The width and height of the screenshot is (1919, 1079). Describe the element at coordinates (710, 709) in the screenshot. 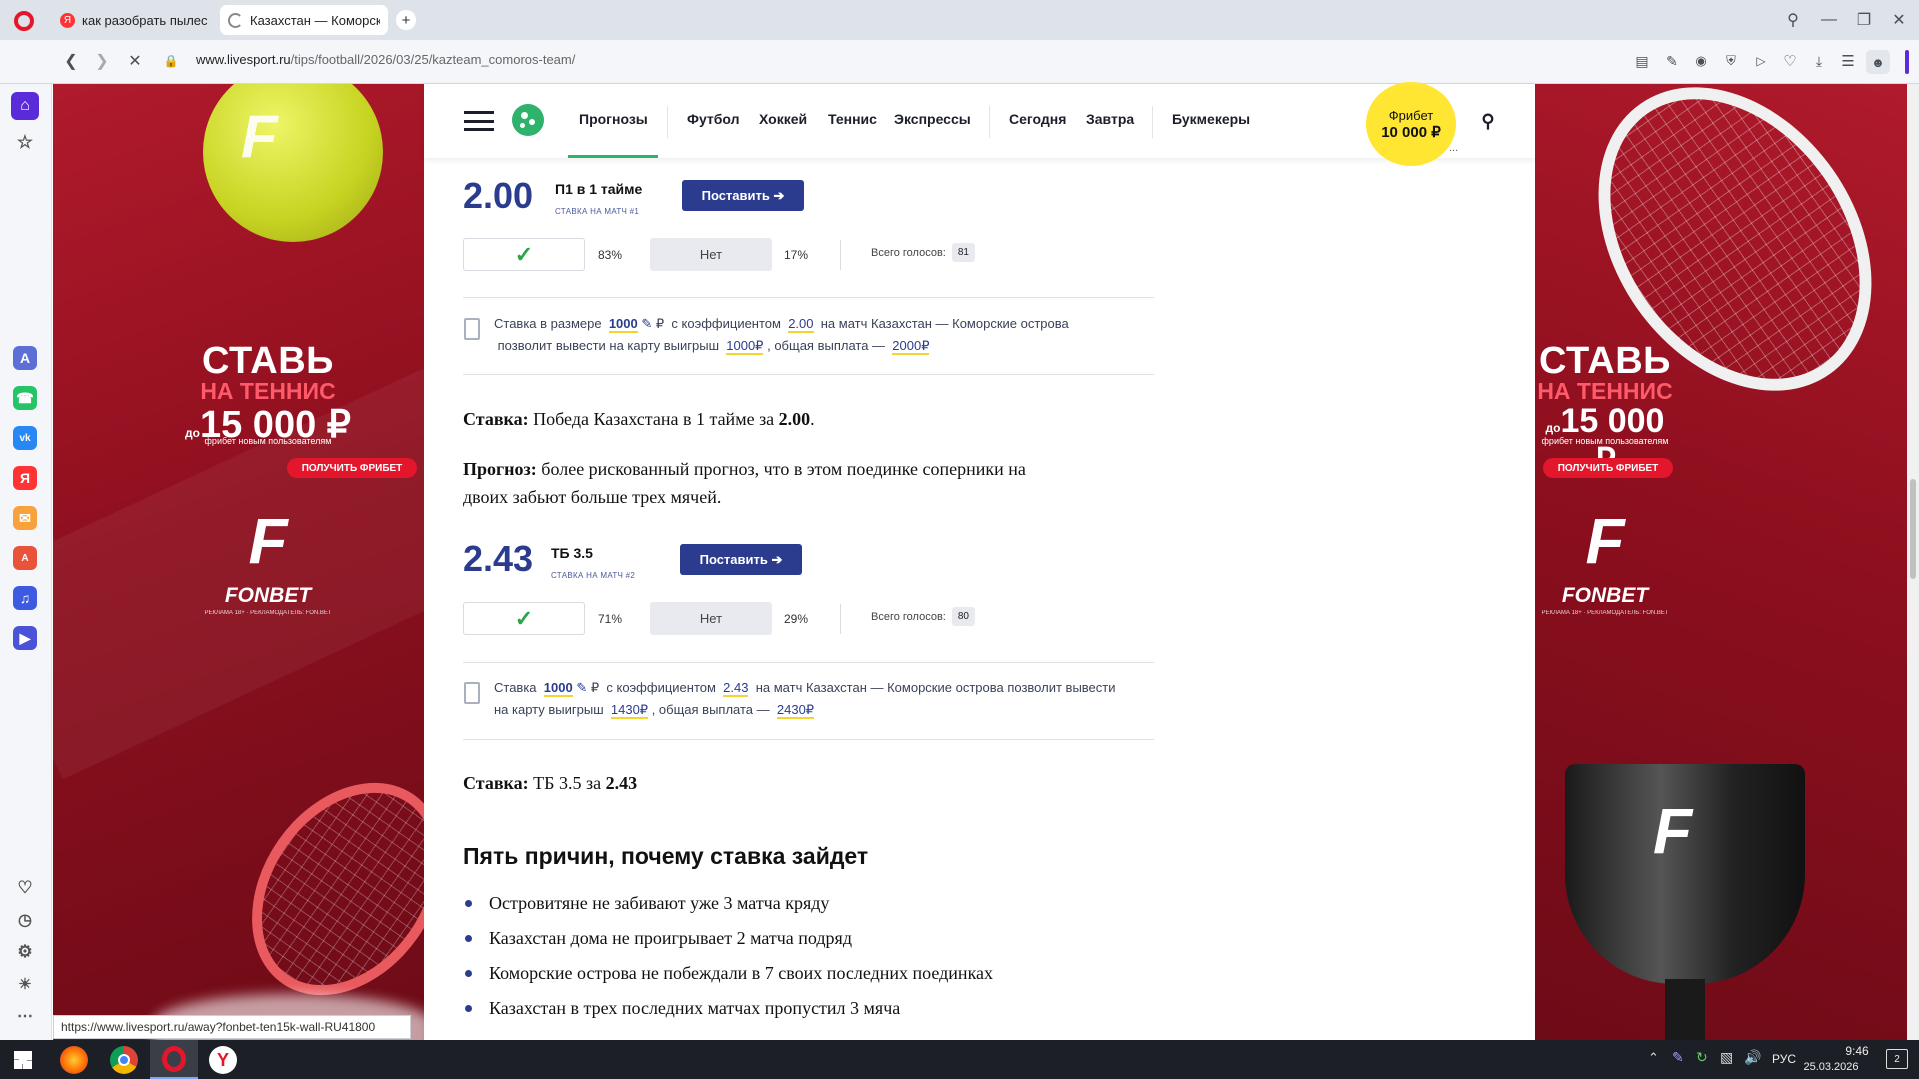

I see `calc-text: , общая выплата —` at that location.